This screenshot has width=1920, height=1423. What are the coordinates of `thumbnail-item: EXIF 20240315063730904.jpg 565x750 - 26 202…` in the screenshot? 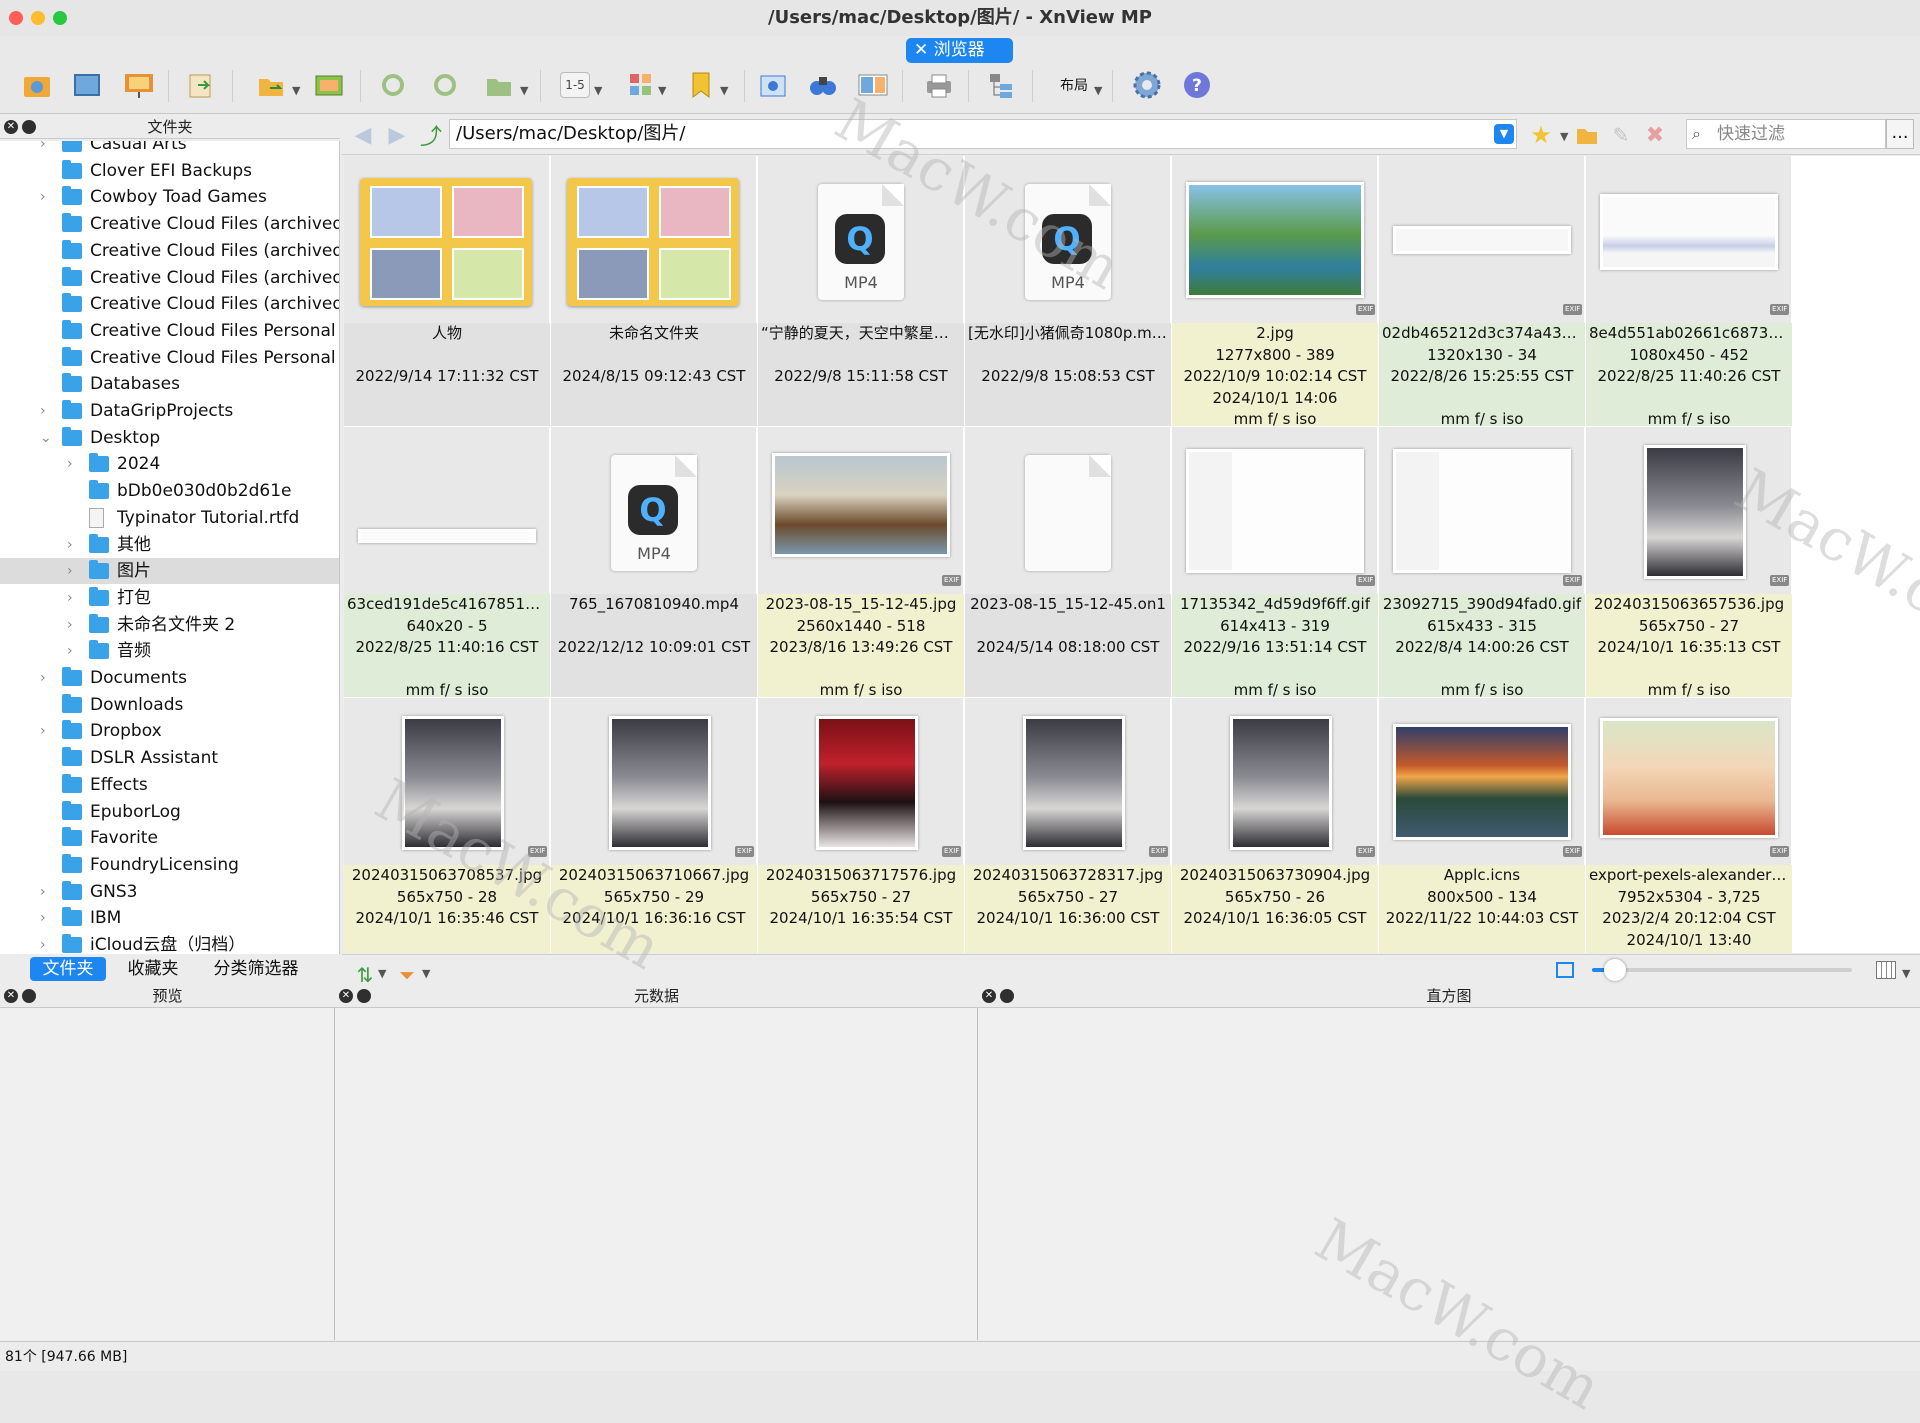 It's located at (1275, 825).